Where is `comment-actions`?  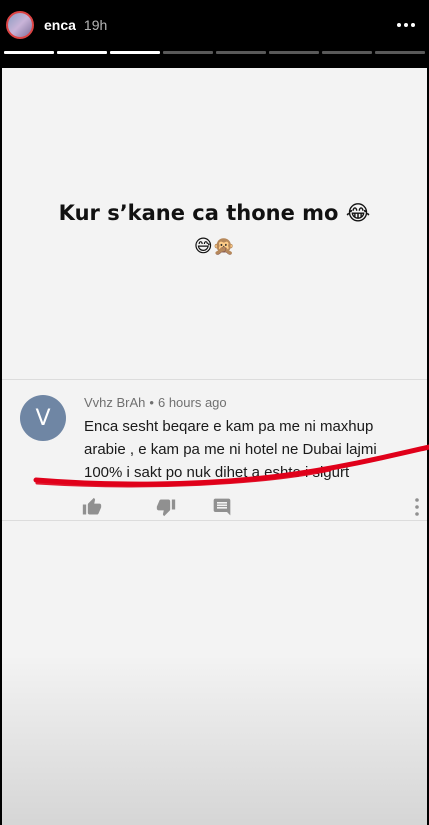
comment-actions is located at coordinates (250, 507).